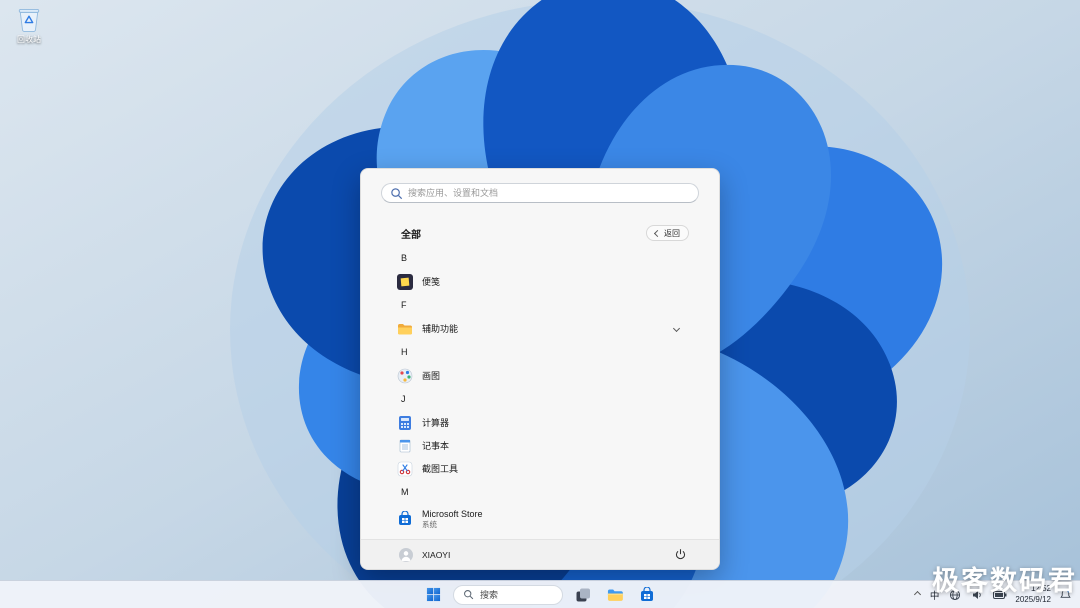 The width and height of the screenshot is (1080, 608). What do you see at coordinates (431, 282) in the screenshot?
I see `app-label: 便笺` at bounding box center [431, 282].